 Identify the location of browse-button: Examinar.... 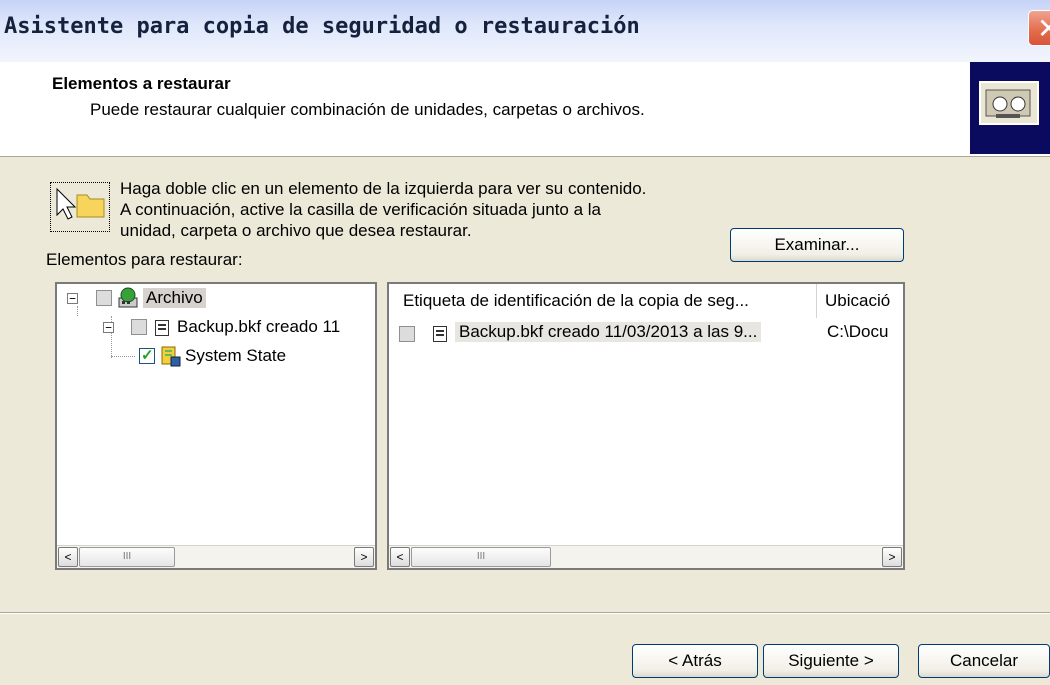
(817, 245).